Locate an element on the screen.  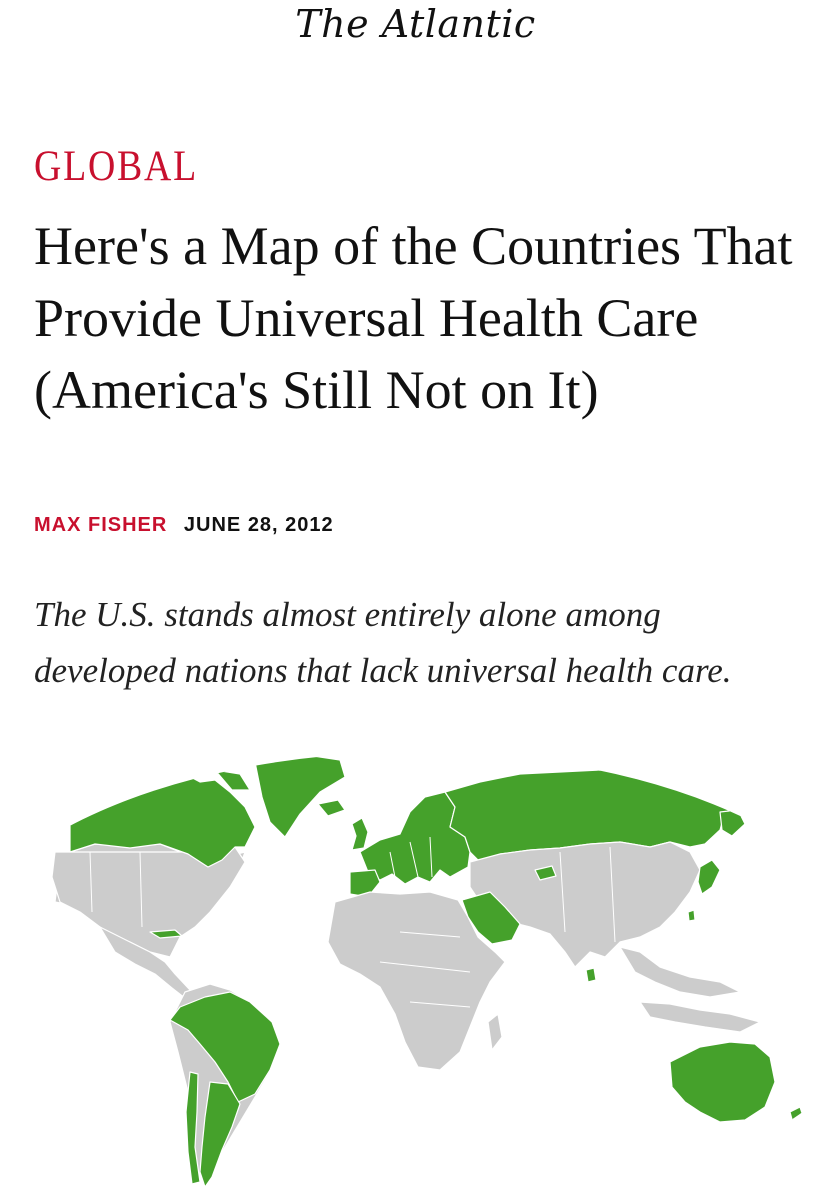
masthead-logo: The Atlantic is located at coordinates (415, 24).